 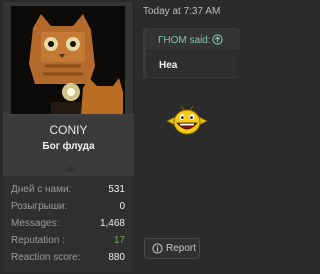 What do you see at coordinates (68, 243) in the screenshot?
I see `stat-reputation: Reputation : 17` at bounding box center [68, 243].